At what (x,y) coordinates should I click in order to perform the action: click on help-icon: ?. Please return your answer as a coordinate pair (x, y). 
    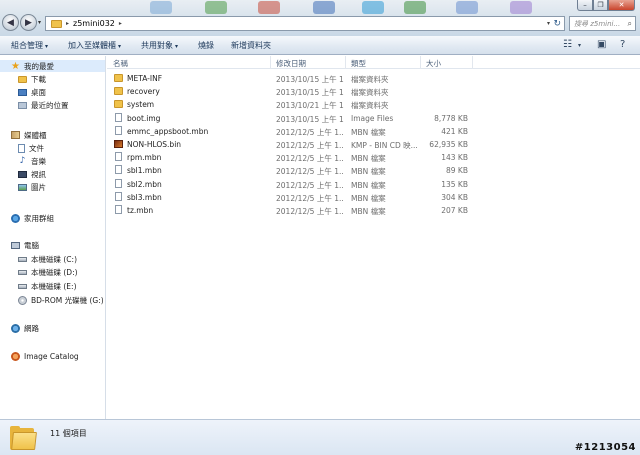
    Looking at the image, I should click on (622, 44).